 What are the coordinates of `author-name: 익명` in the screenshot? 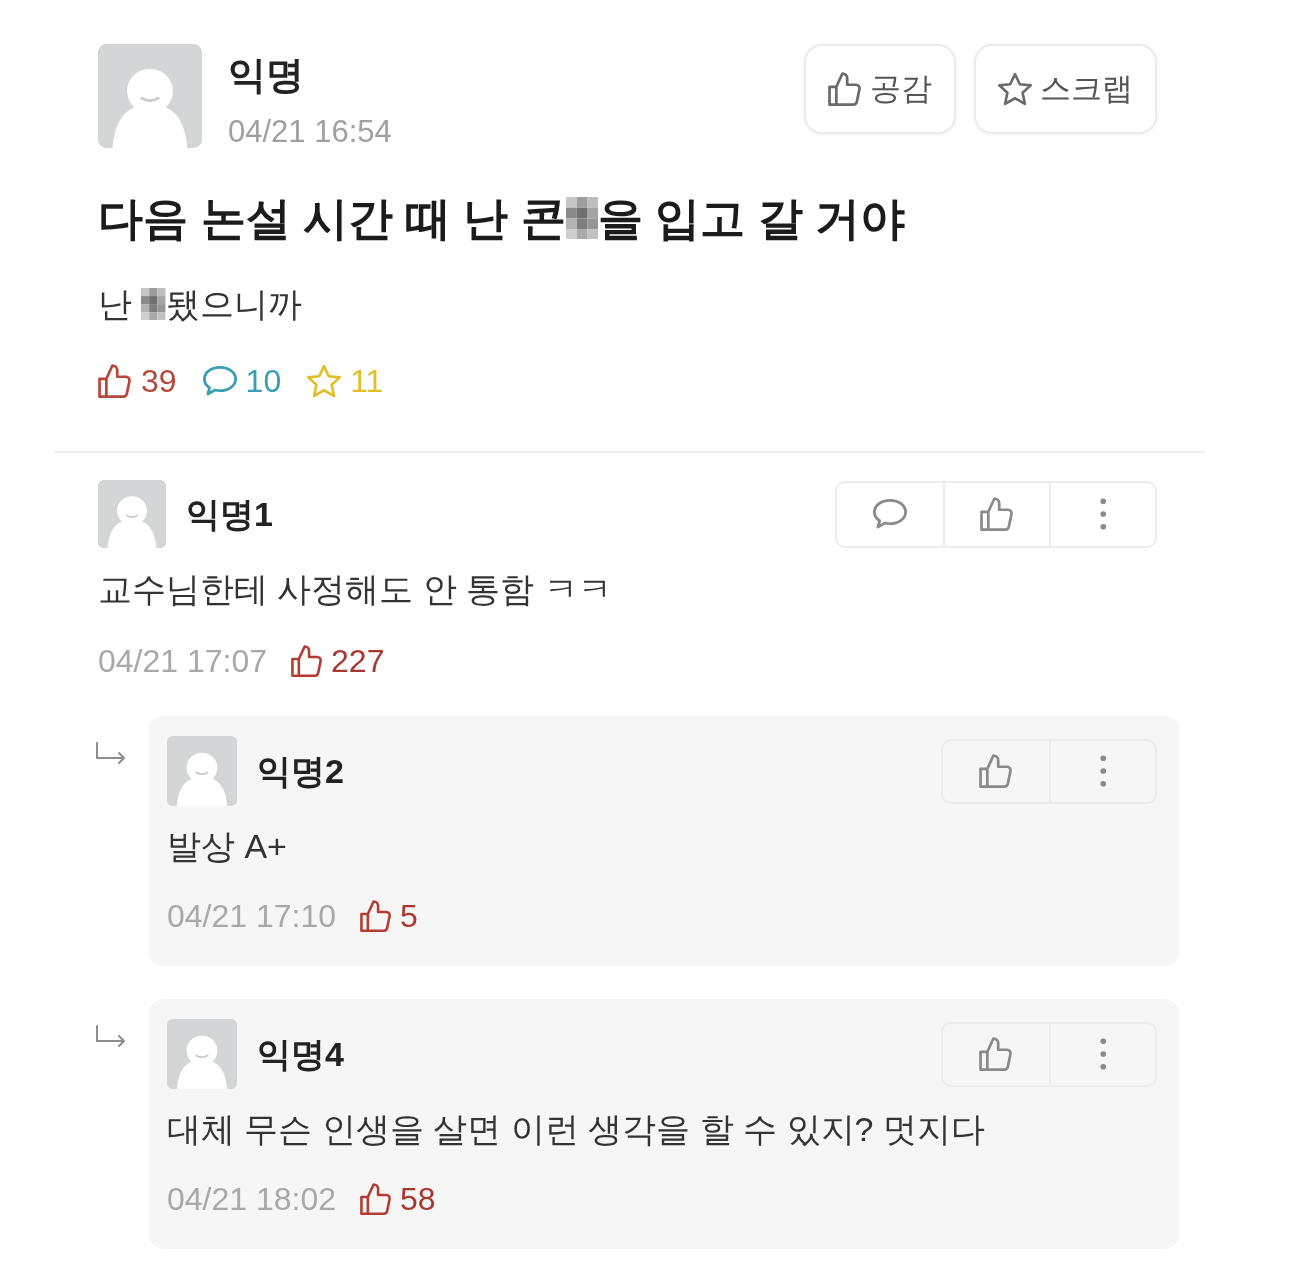 It's located at (266, 75).